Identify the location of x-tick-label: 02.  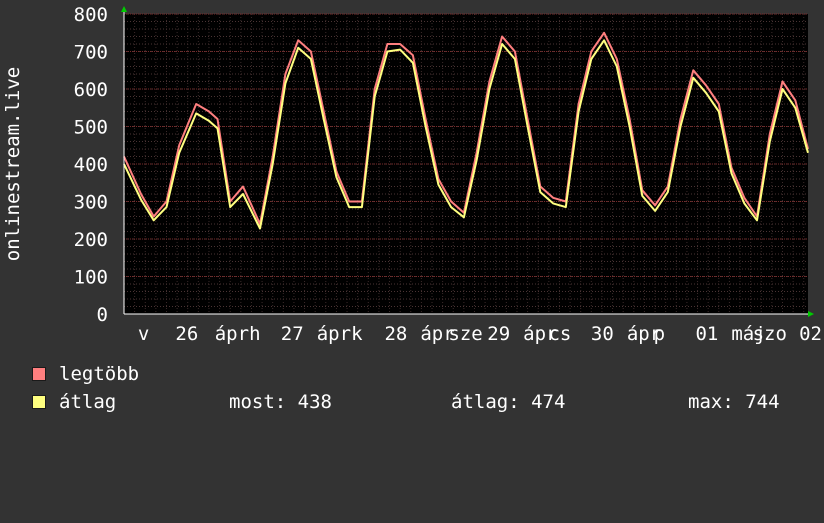
(810, 334).